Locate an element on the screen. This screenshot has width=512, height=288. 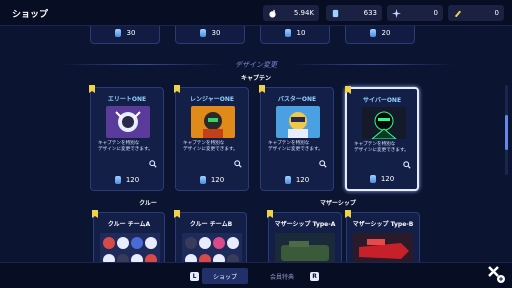
page-title: ショップ is located at coordinates (30, 15).